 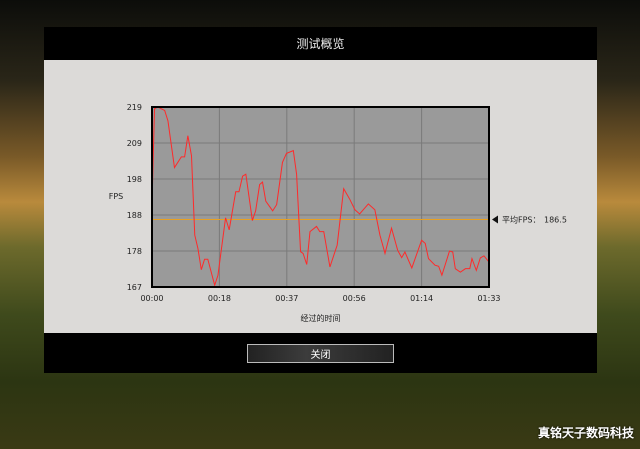 I want to click on y-tick-label: 188, so click(x=134, y=215).